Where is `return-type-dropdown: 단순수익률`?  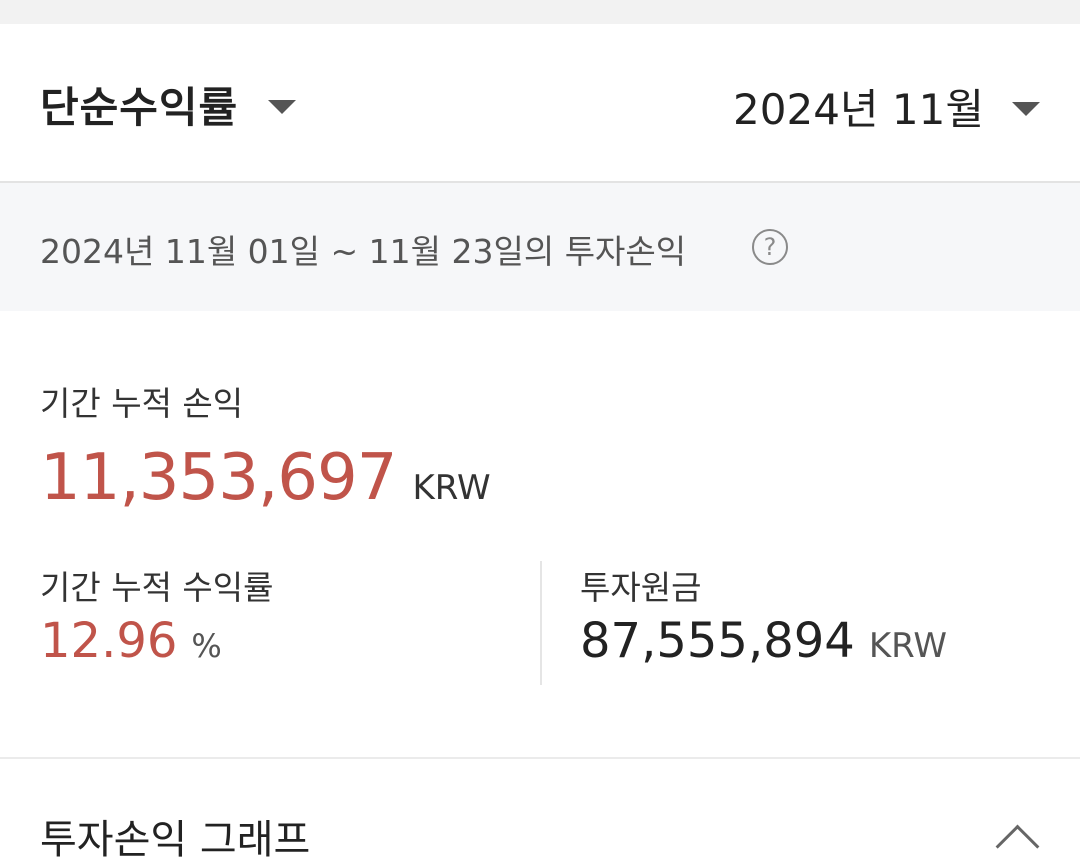 return-type-dropdown: 단순수익률 is located at coordinates (168, 104).